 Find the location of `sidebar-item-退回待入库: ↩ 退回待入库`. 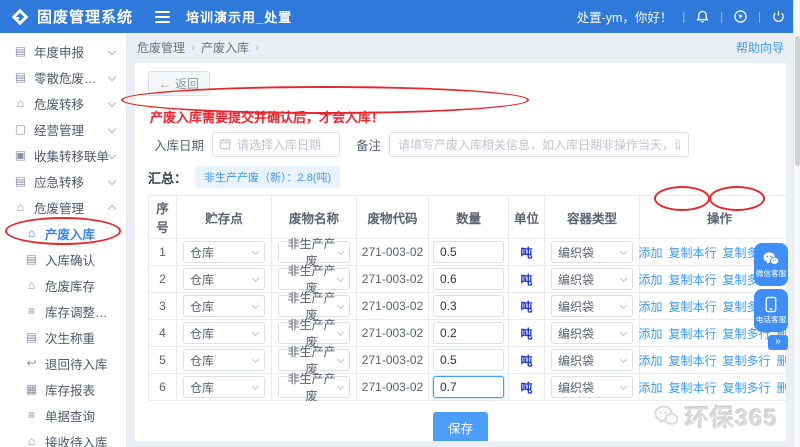

sidebar-item-退回待入库: ↩ 退回待入库 is located at coordinates (63, 363).